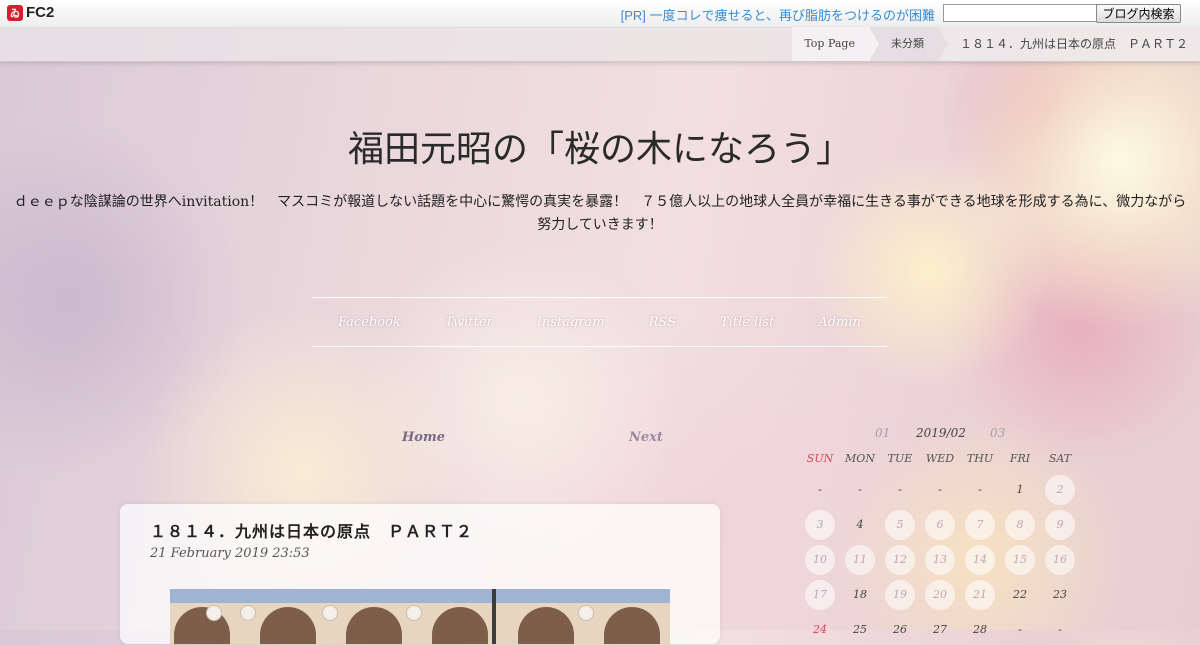  Describe the element at coordinates (820, 458) in the screenshot. I see `calendar-weekday: SUN` at that location.